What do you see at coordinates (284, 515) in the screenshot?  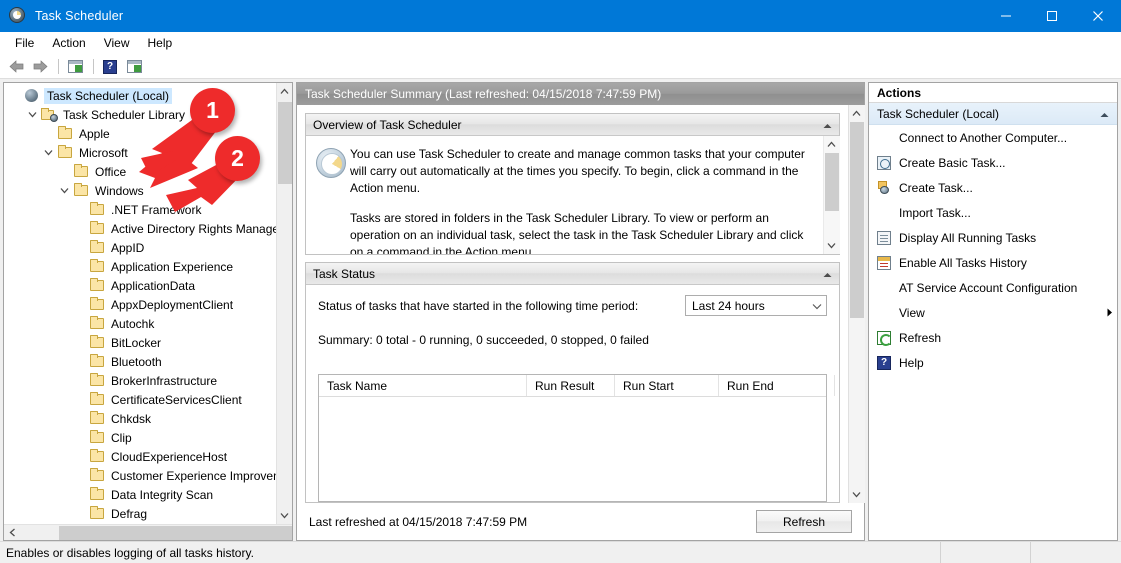 I see `tree-scroll-down-icon` at bounding box center [284, 515].